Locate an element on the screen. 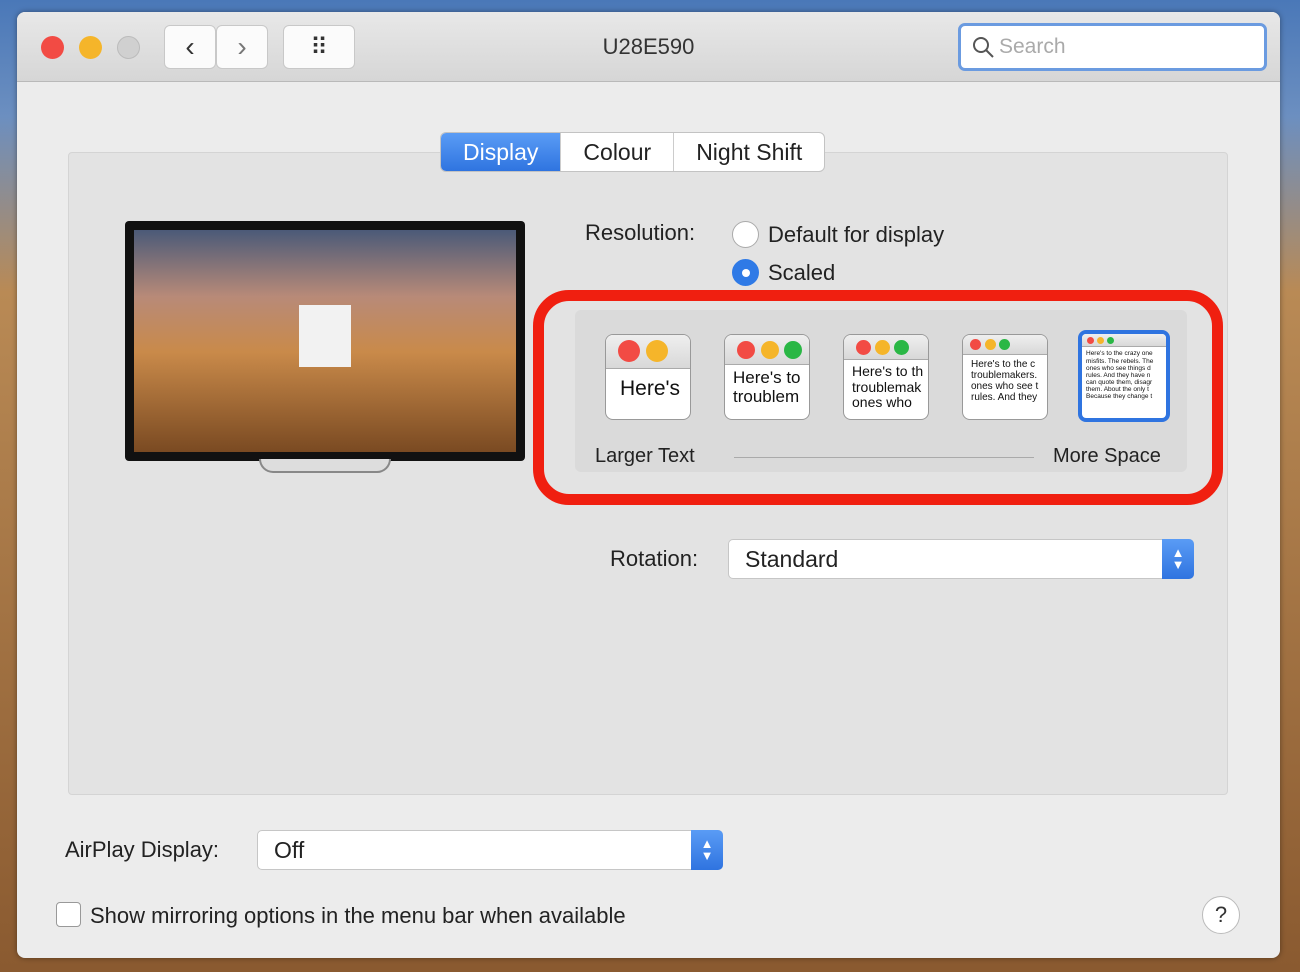  tab-bar: Display Colour Night Shift is located at coordinates (633, 152).